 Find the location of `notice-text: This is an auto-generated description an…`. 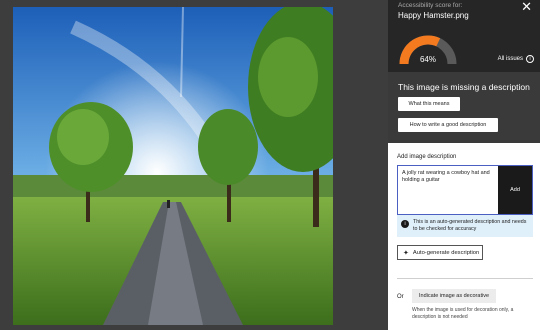

notice-text: This is an auto-generated description an… is located at coordinates (470, 226).